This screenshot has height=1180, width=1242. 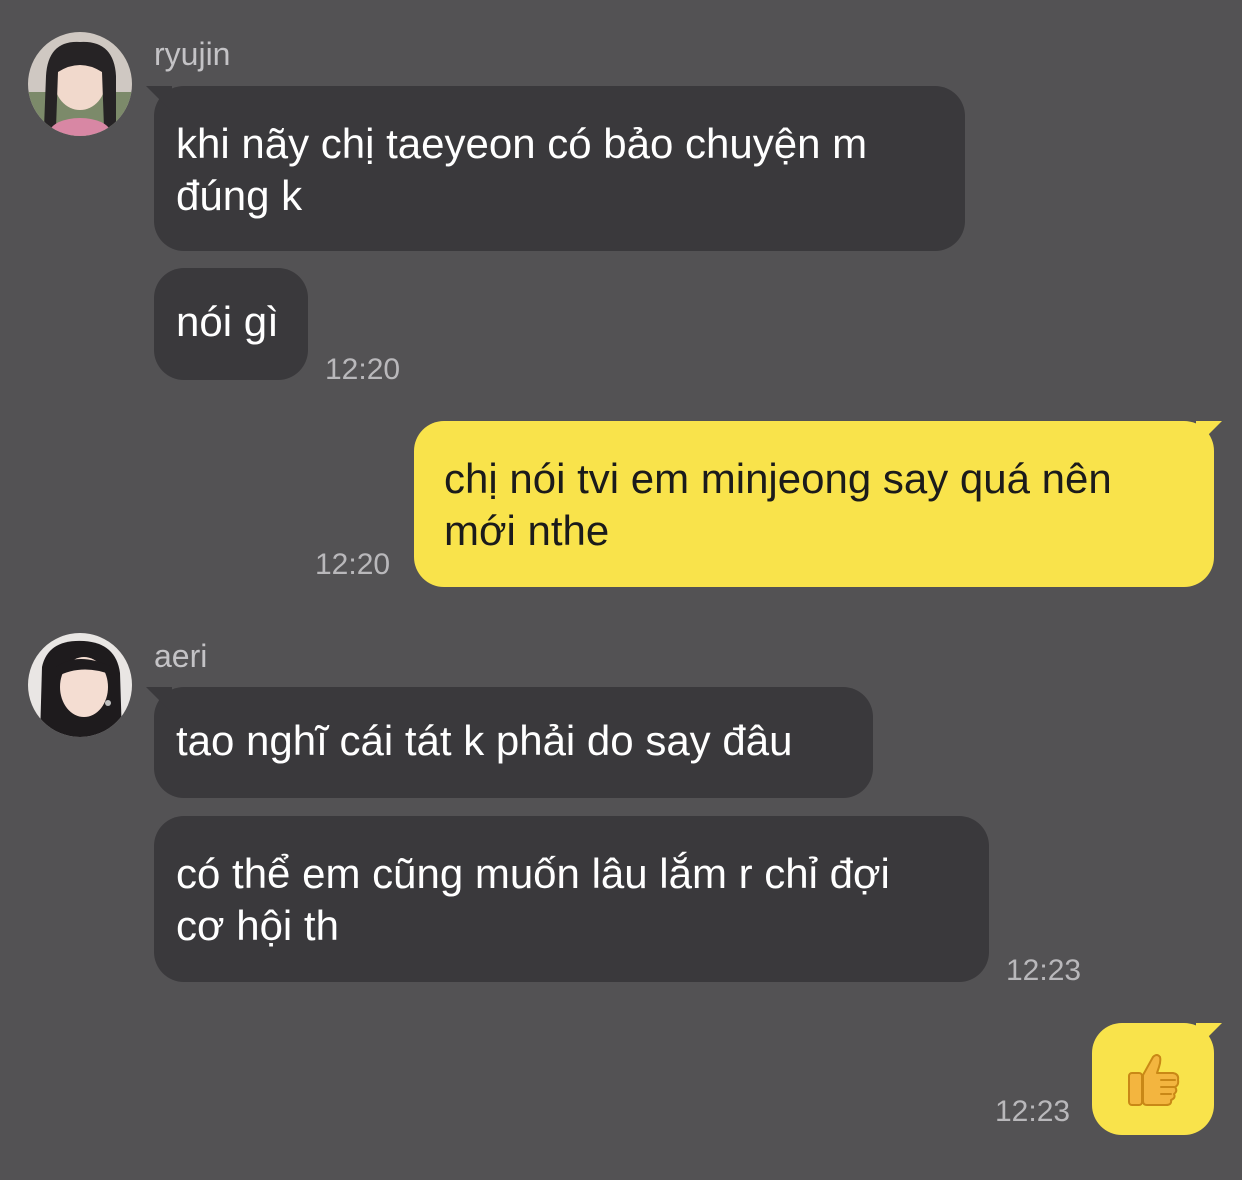 I want to click on message-text: nói gì, so click(x=227, y=321).